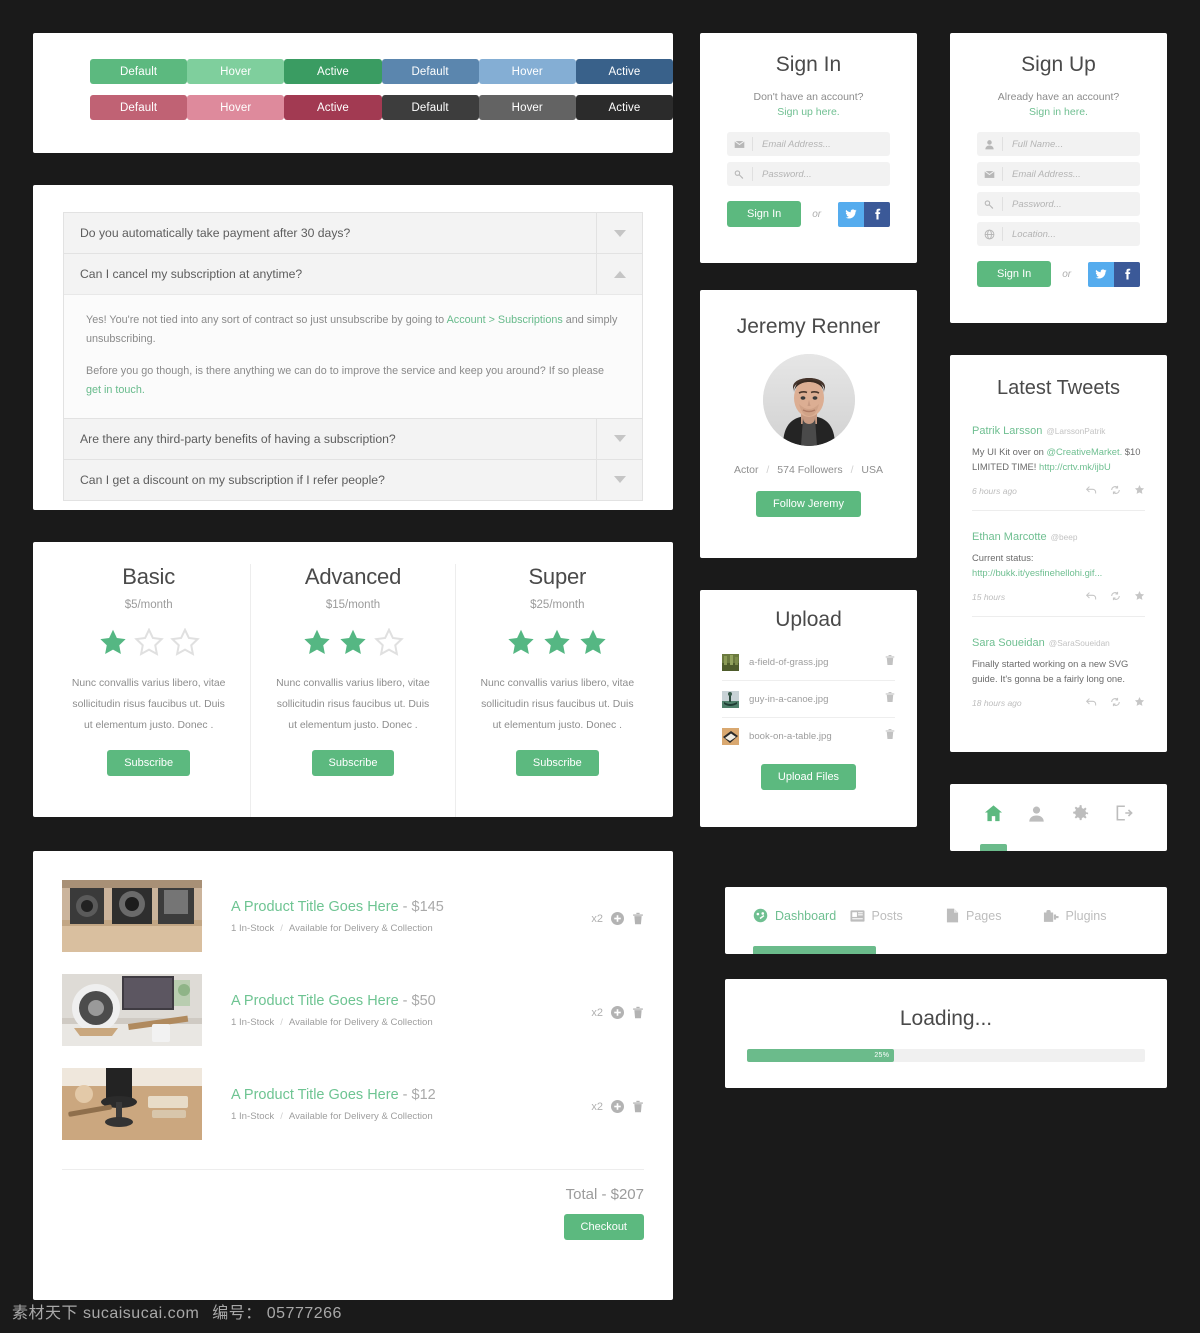  I want to click on product-title: A Product Title Goes Here - $145, so click(411, 907).